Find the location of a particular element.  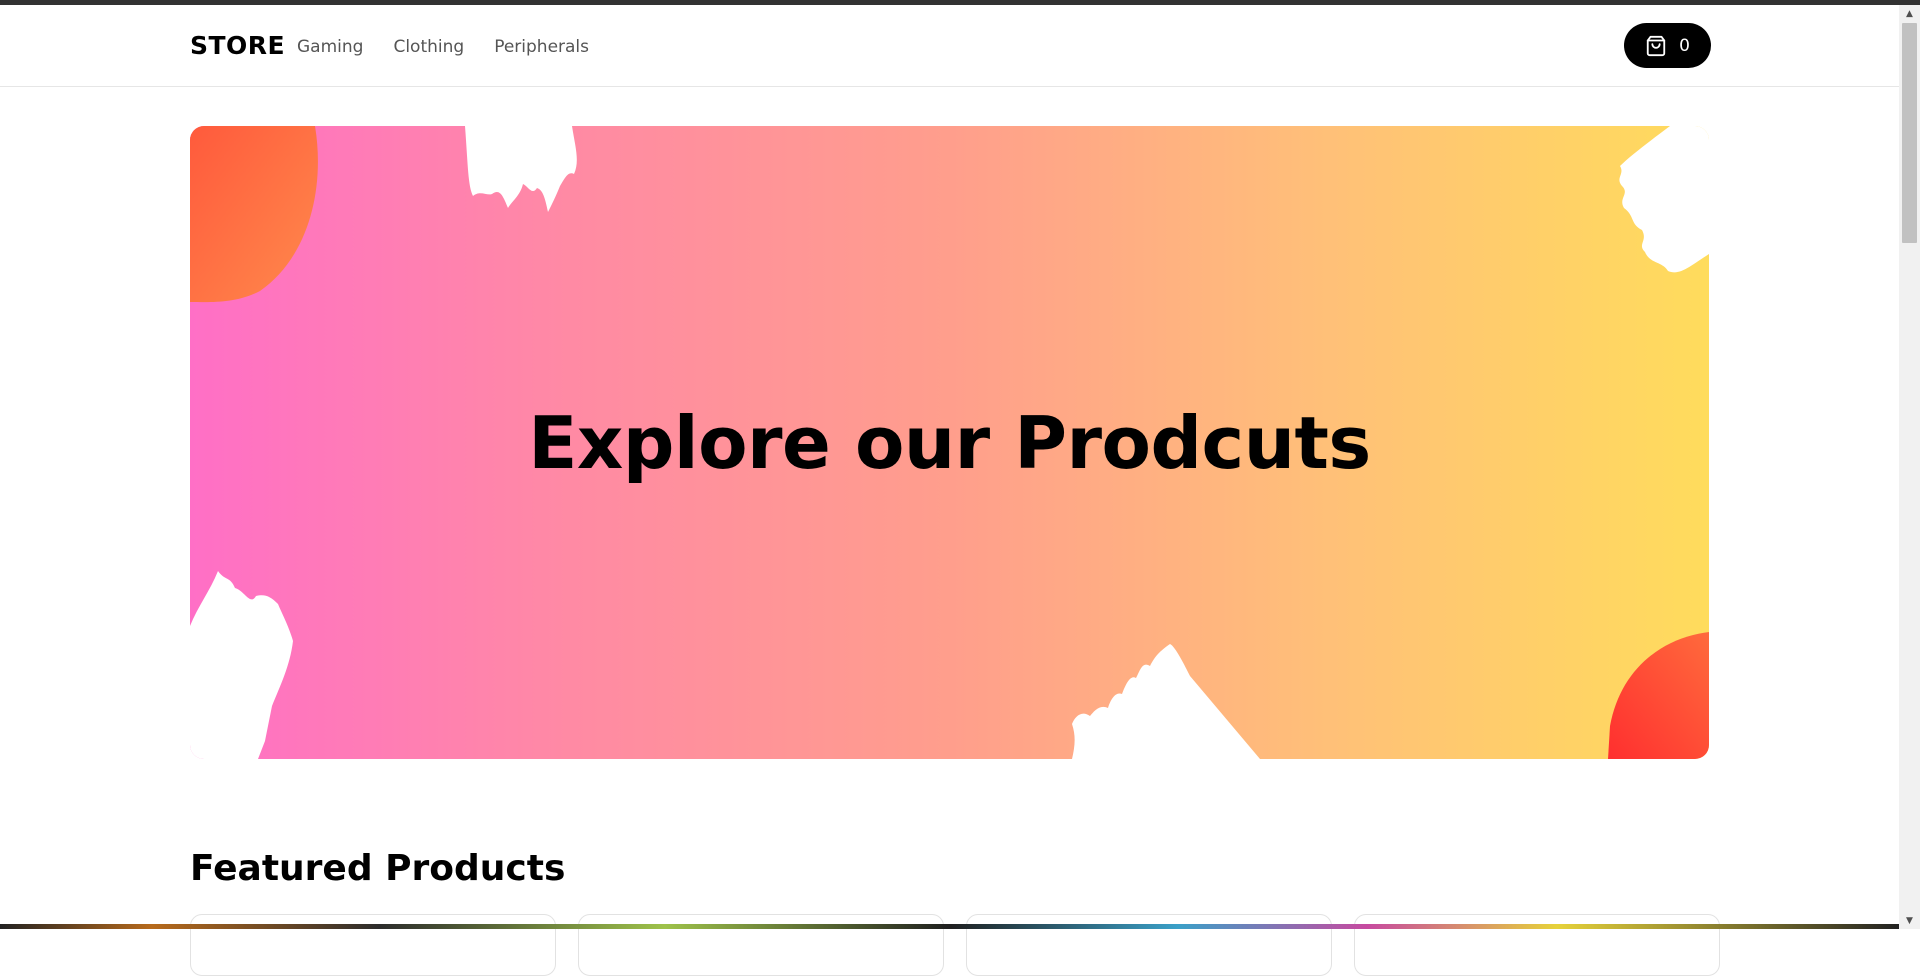

scroll-down-arrow-icon: ▼ is located at coordinates (1909, 920).